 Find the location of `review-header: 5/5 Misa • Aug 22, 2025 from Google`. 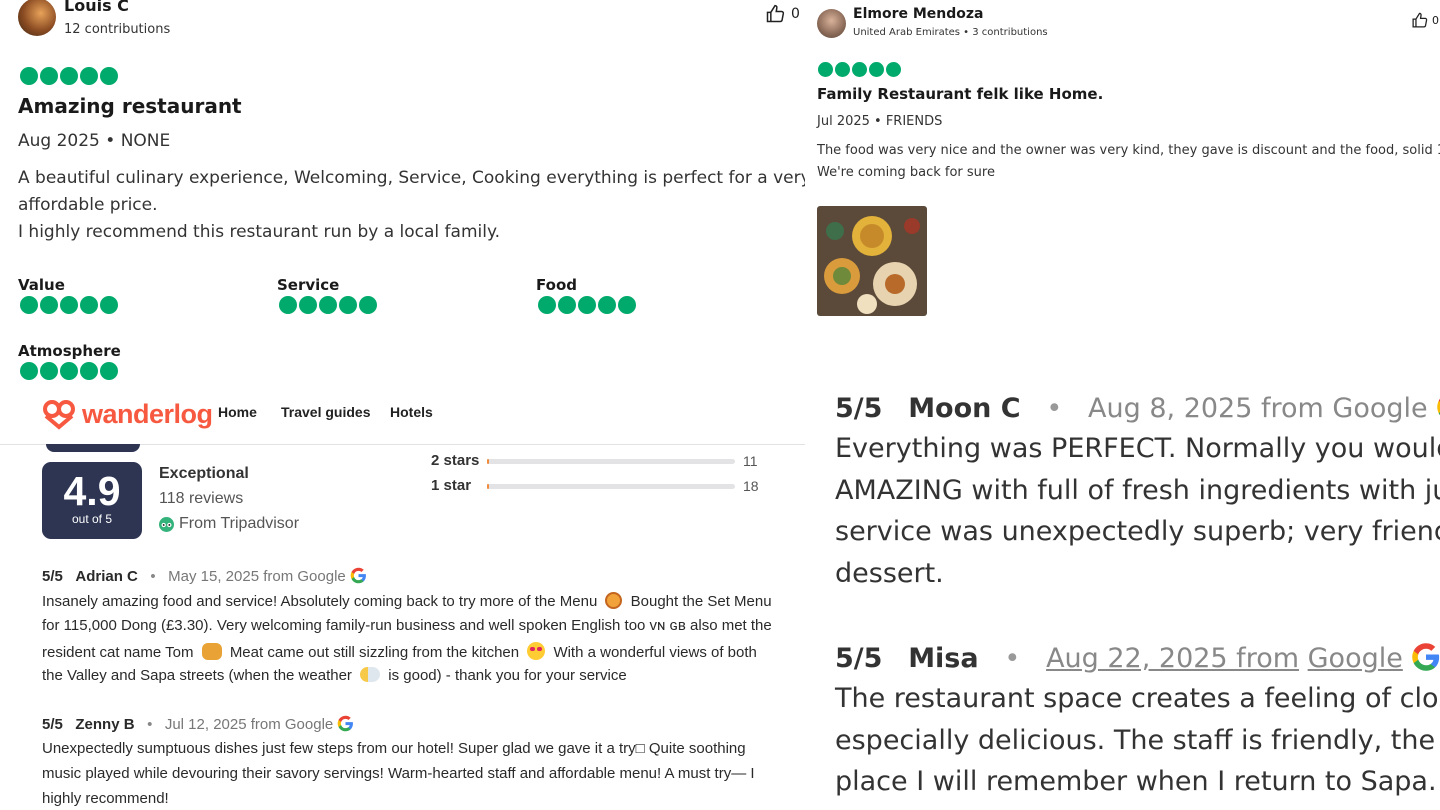

review-header: 5/5 Misa • Aug 22, 2025 from Google is located at coordinates (1137, 658).